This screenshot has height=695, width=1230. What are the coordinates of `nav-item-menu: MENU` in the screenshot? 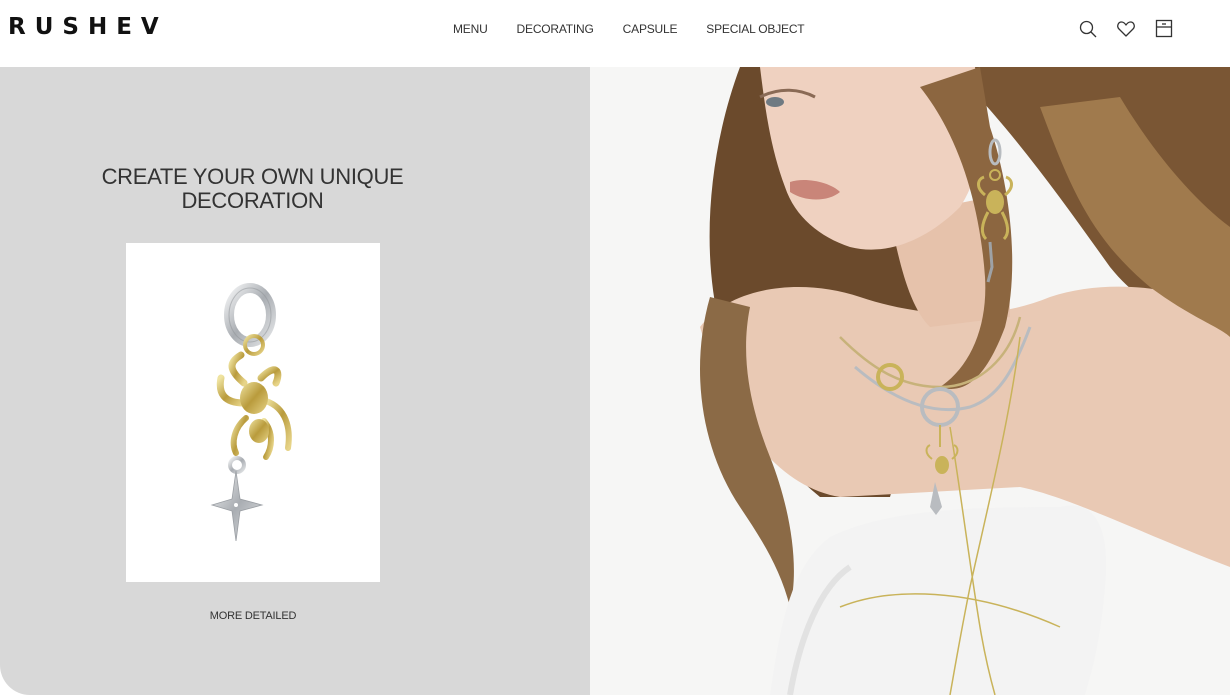 It's located at (470, 29).